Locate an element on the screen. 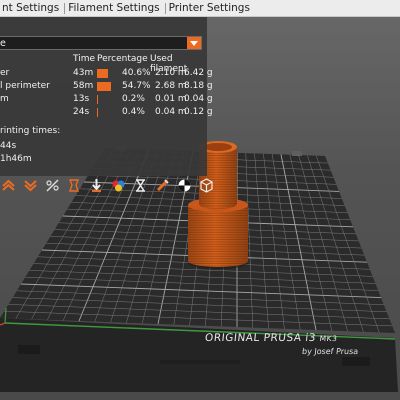 This screenshot has height=400, width=400. options-toolbar is located at coordinates (110, 185).